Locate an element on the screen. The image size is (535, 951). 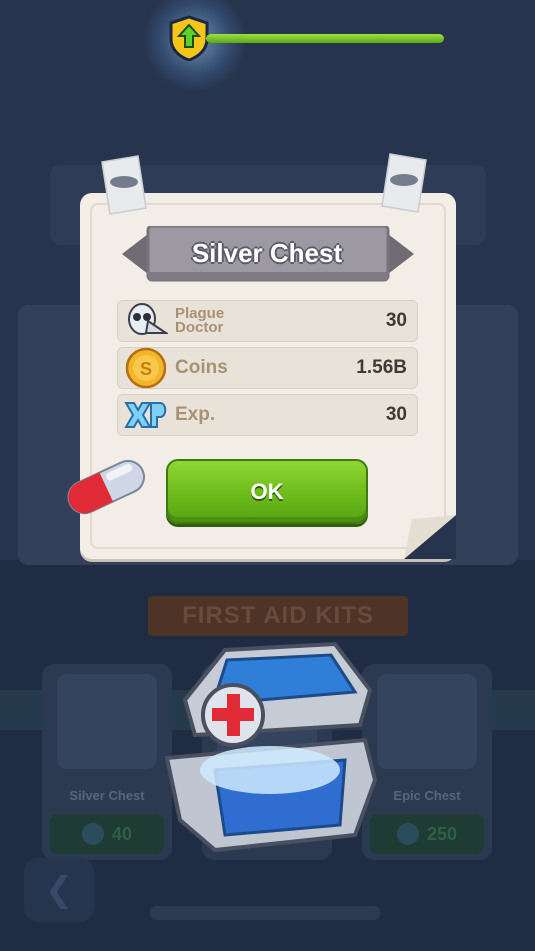
reward-value: 1.56B is located at coordinates (381, 367).